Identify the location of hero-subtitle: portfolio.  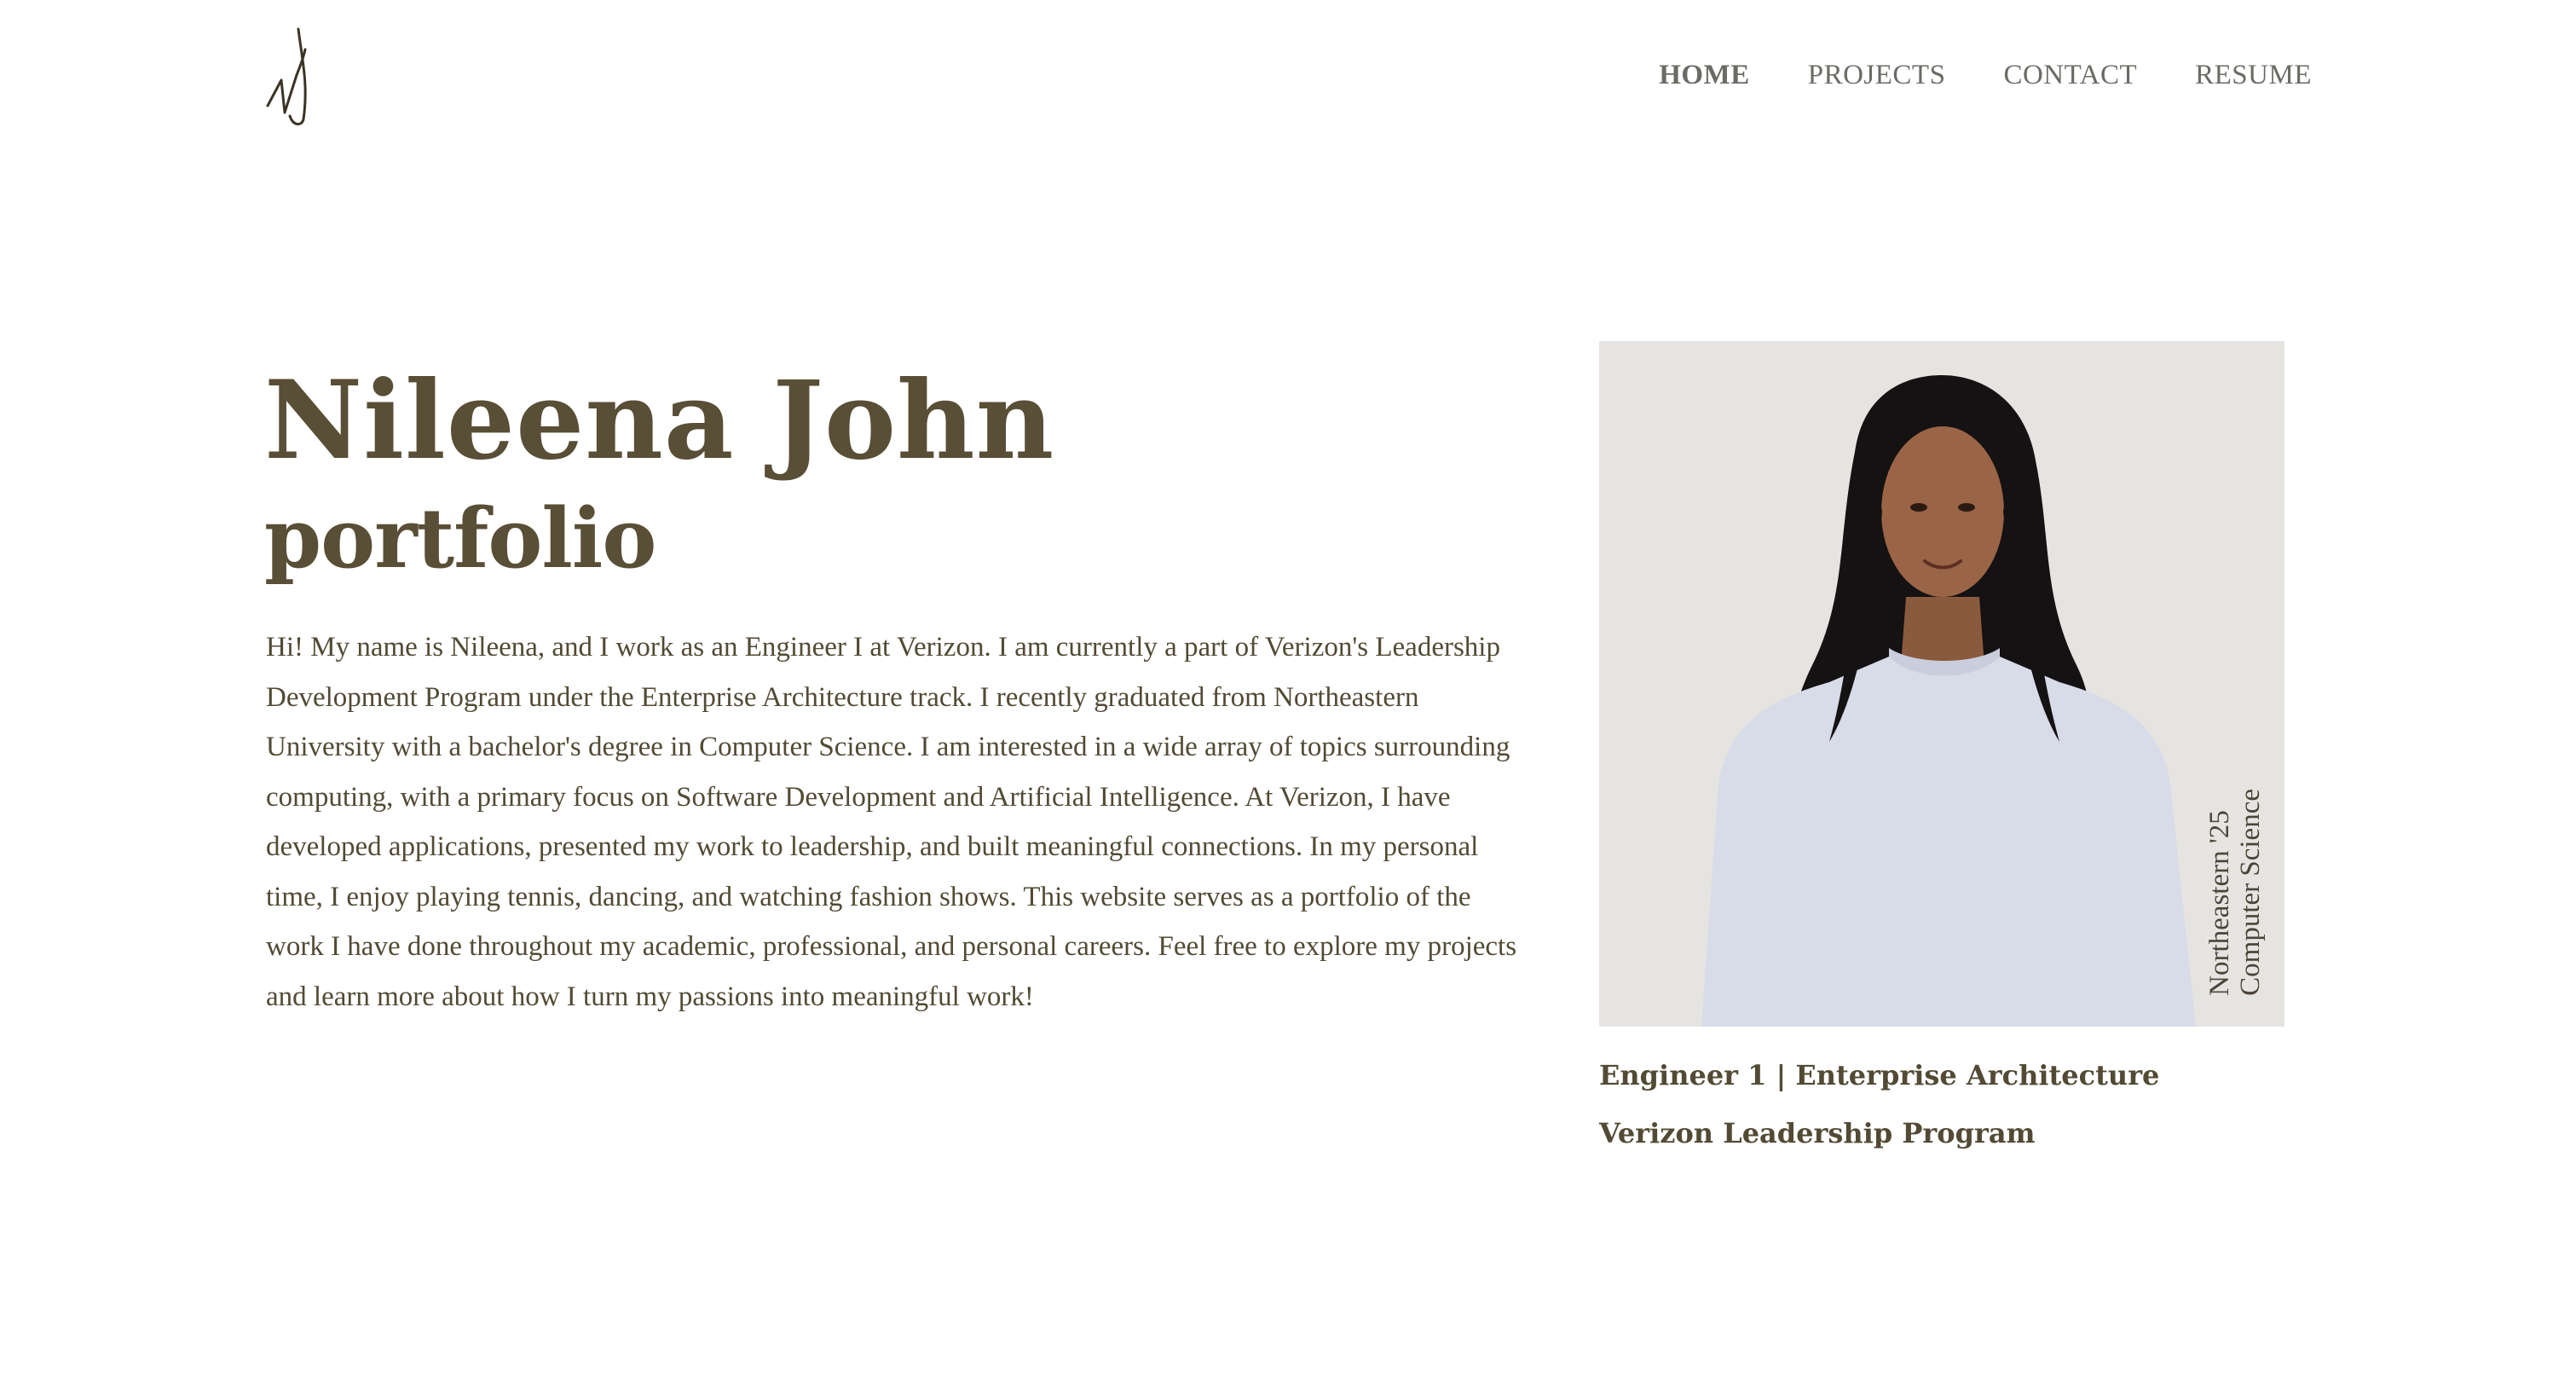
(460, 538).